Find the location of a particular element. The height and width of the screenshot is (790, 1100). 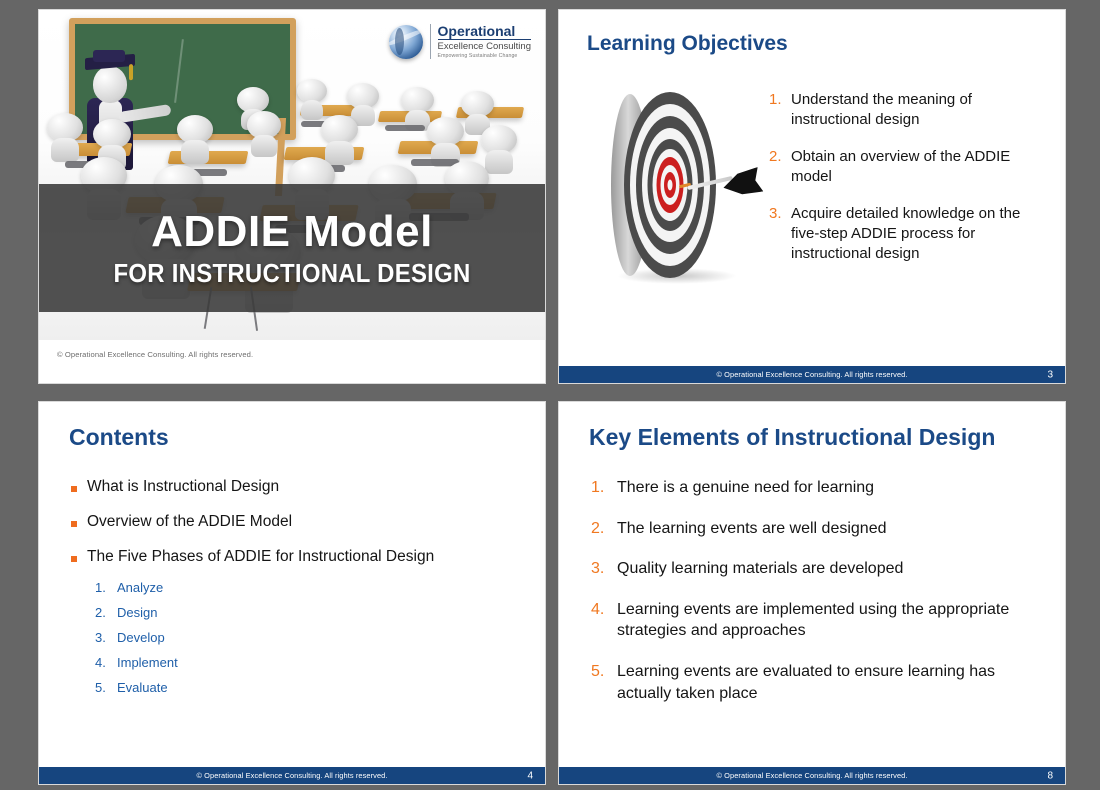

list-item-text: Analyze is located at coordinates (140, 588).